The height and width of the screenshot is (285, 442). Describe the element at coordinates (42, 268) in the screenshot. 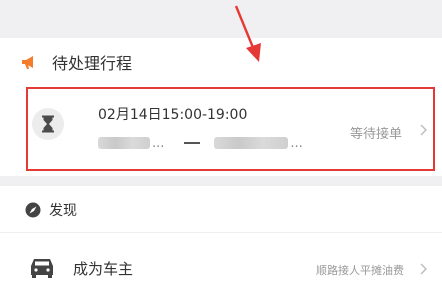

I see `car-icon` at that location.